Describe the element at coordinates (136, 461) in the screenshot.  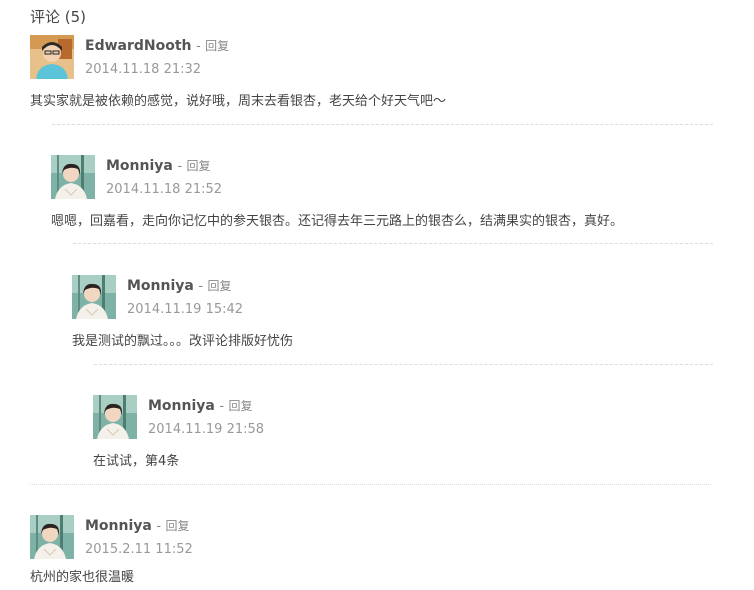
I see `comment-text: 在试试，第4条` at that location.